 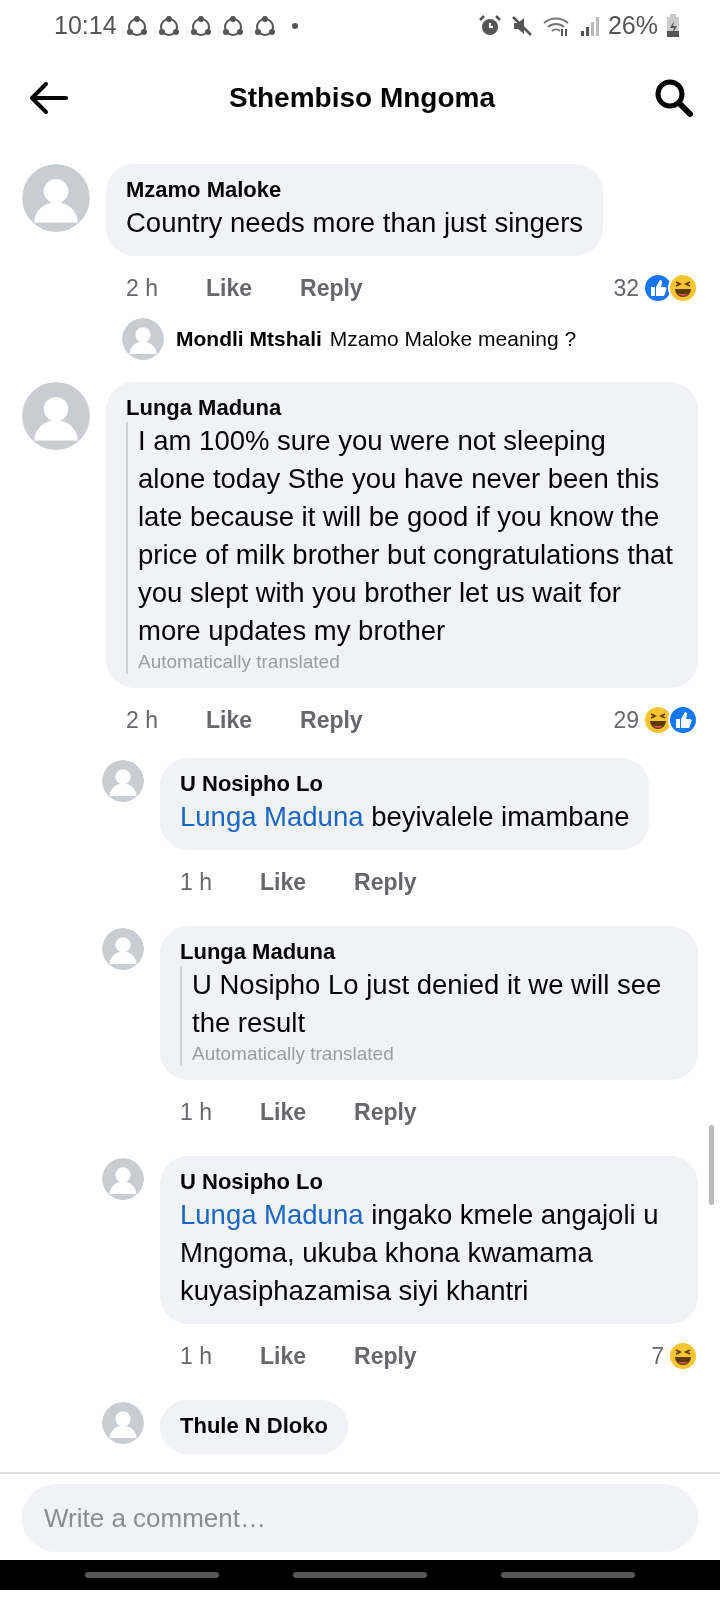 What do you see at coordinates (626, 720) in the screenshot?
I see `reaction-count: 29` at bounding box center [626, 720].